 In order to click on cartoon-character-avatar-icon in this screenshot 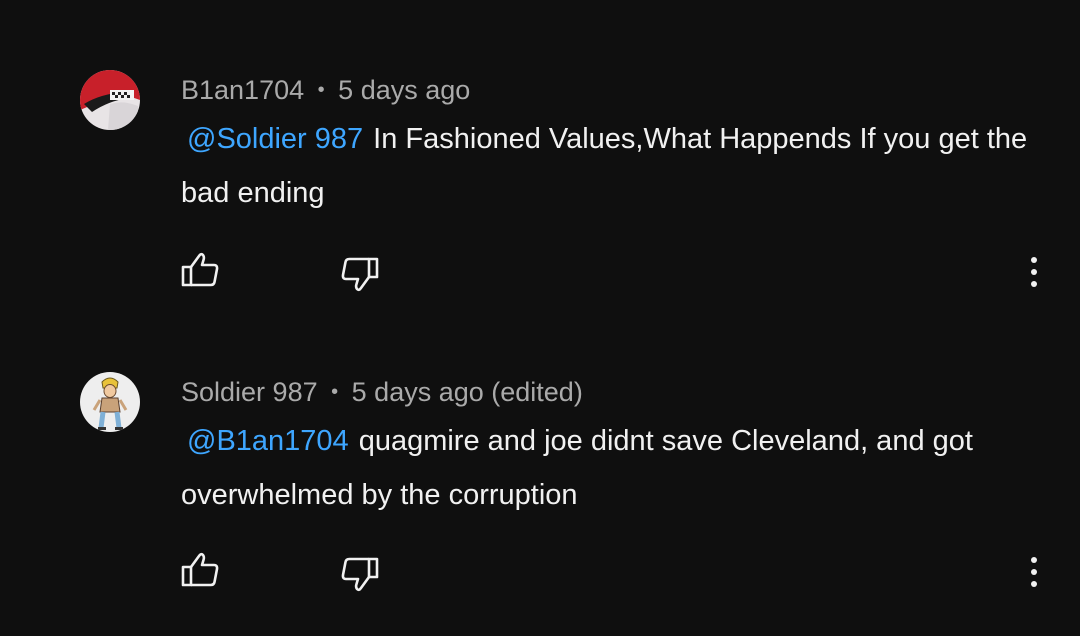, I will do `click(110, 402)`.